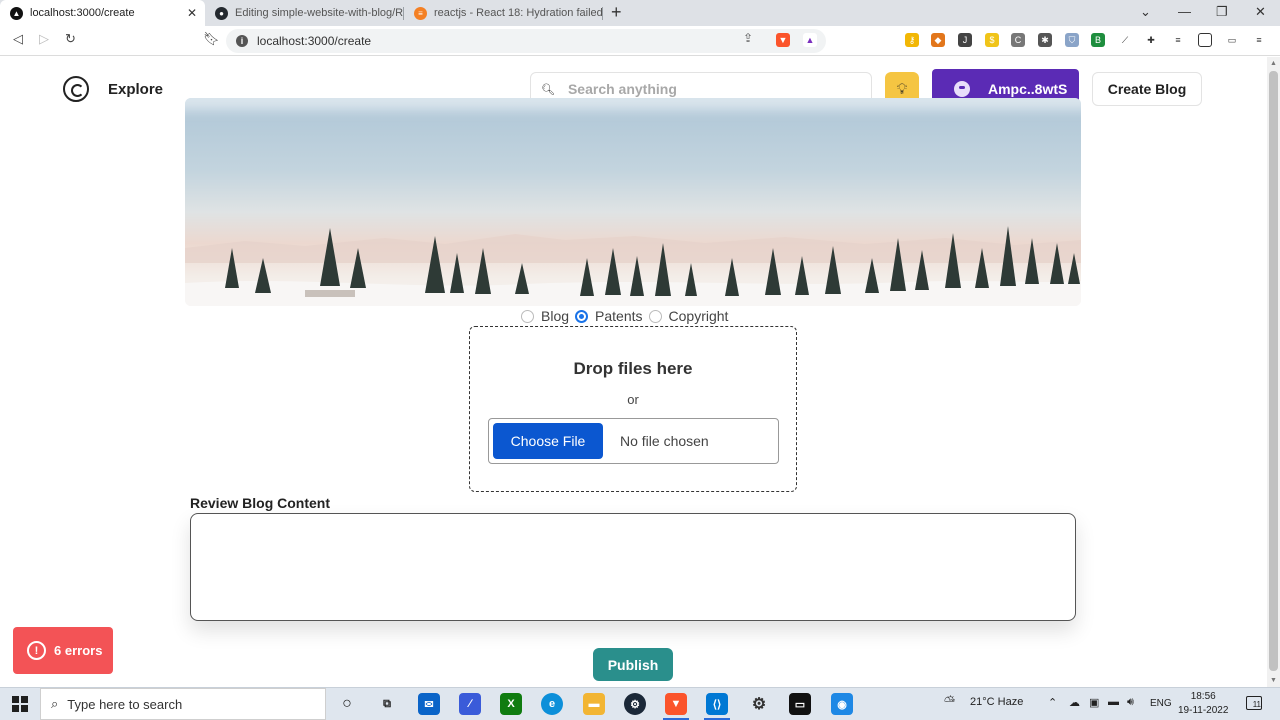 The width and height of the screenshot is (1280, 720). What do you see at coordinates (1273, 63) in the screenshot?
I see `scroll-up-icon: ▲` at bounding box center [1273, 63].